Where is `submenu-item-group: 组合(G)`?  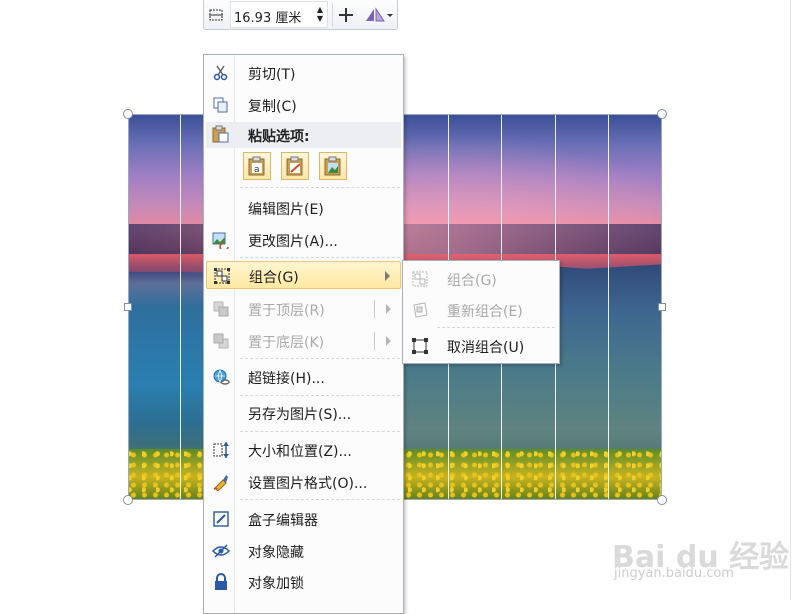
submenu-item-group: 组合(G) is located at coordinates (481, 279).